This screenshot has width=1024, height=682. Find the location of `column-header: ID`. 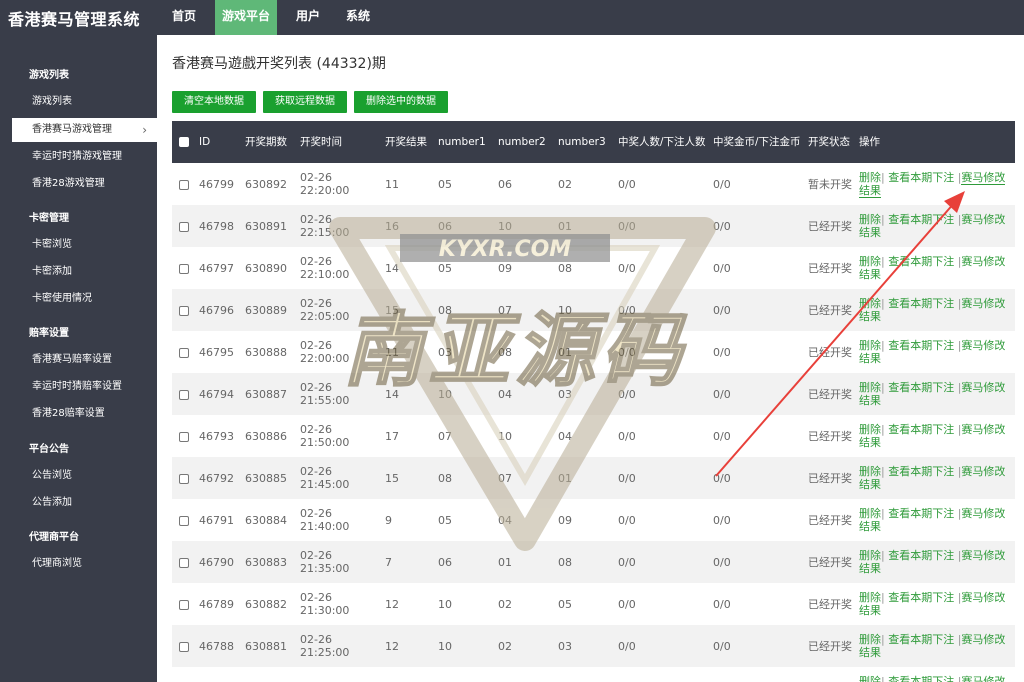

column-header: ID is located at coordinates (220, 142).